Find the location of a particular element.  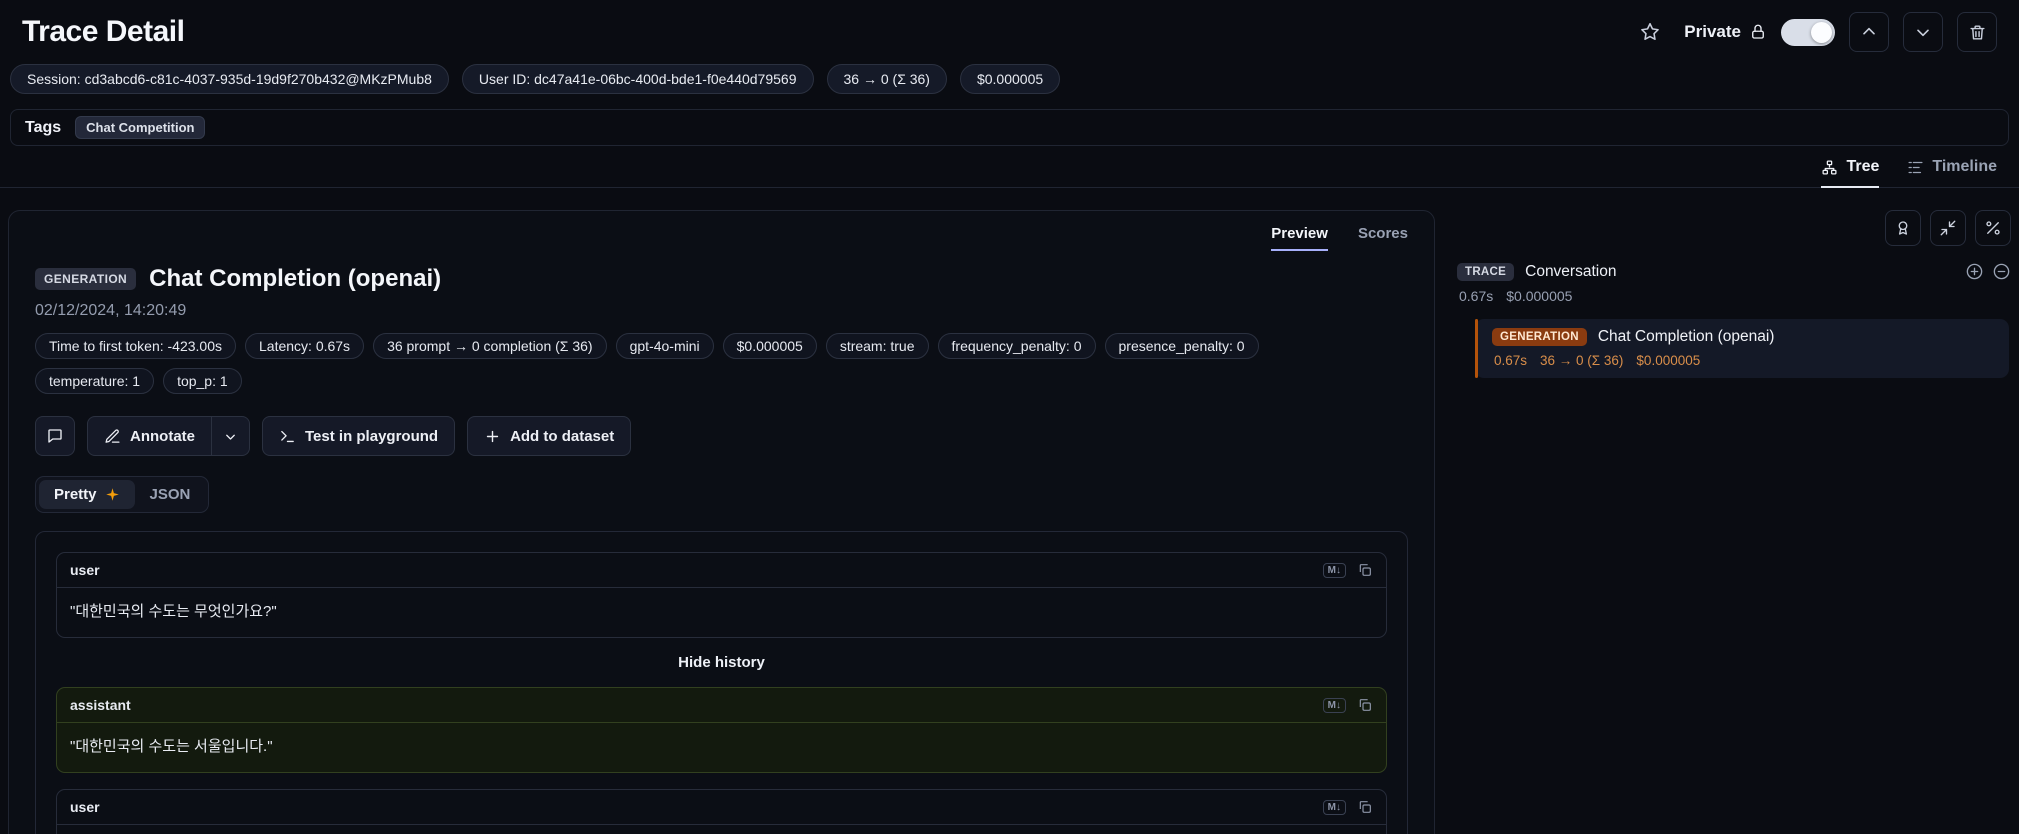

trace-type-badge: TRACE is located at coordinates (1486, 271).